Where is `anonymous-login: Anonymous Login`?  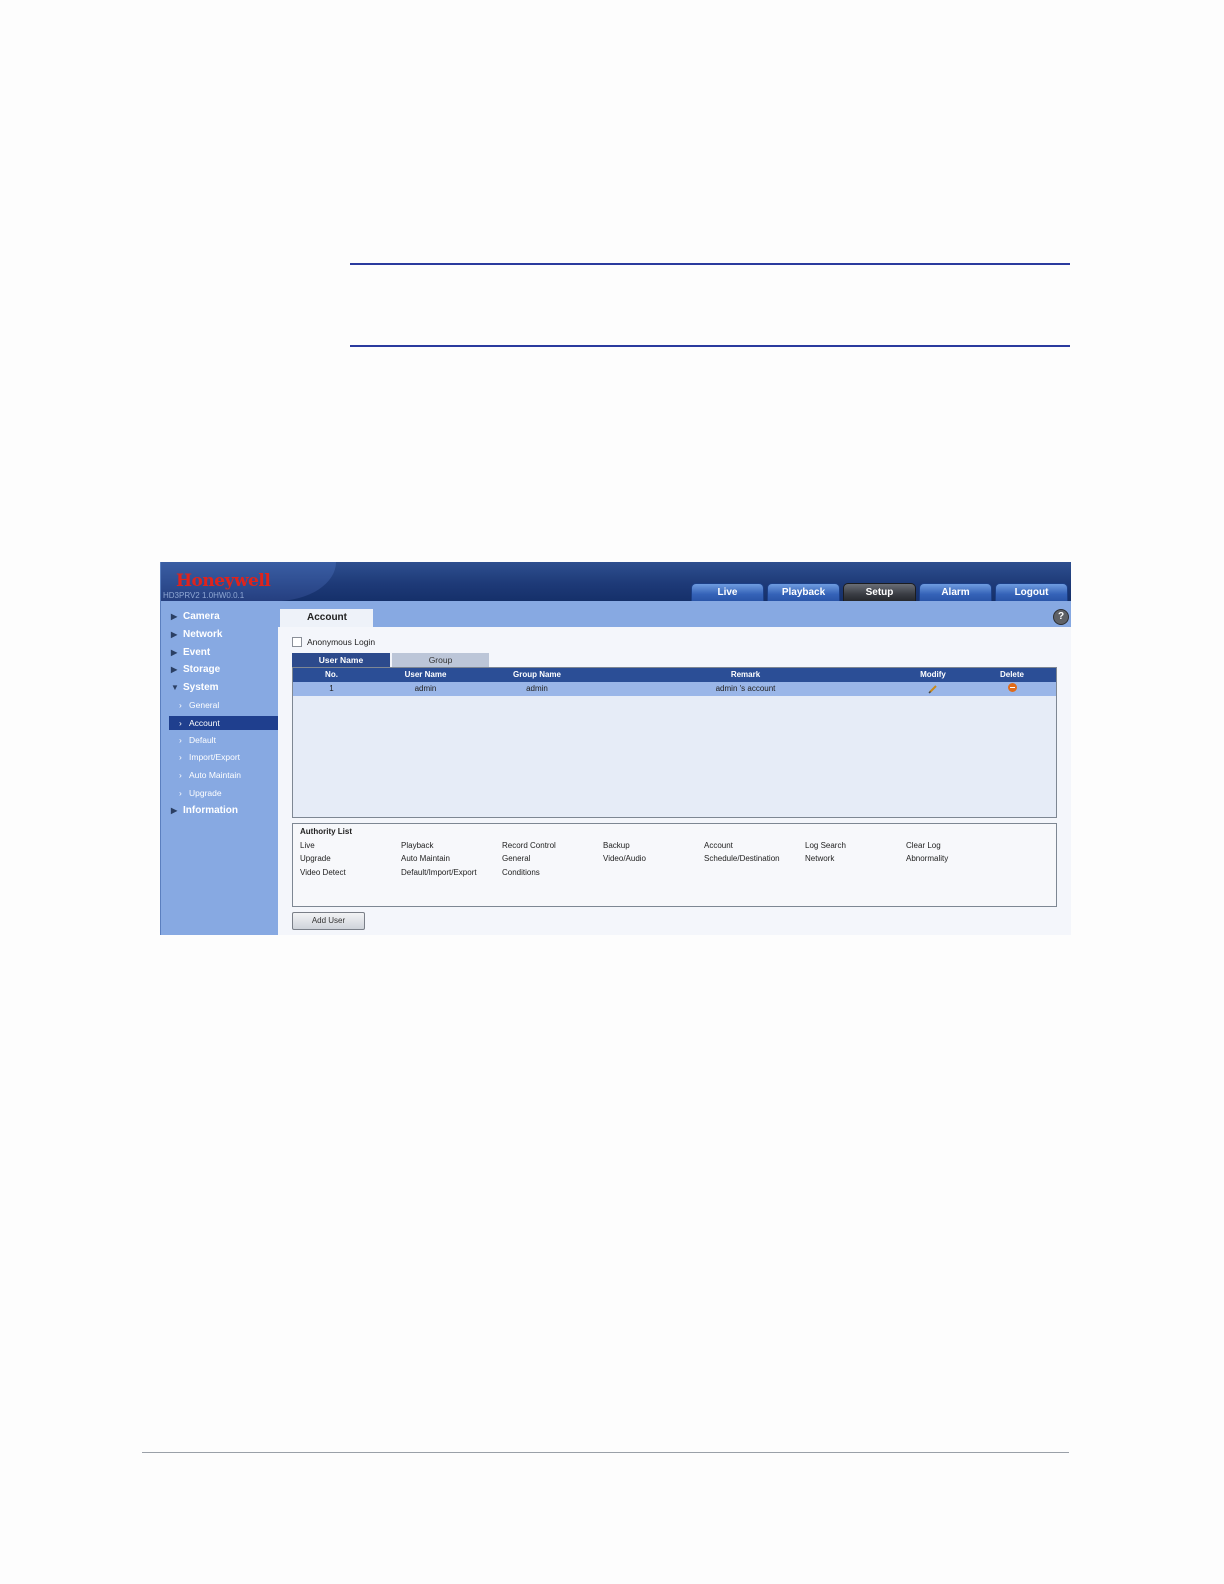 anonymous-login: Anonymous Login is located at coordinates (333, 642).